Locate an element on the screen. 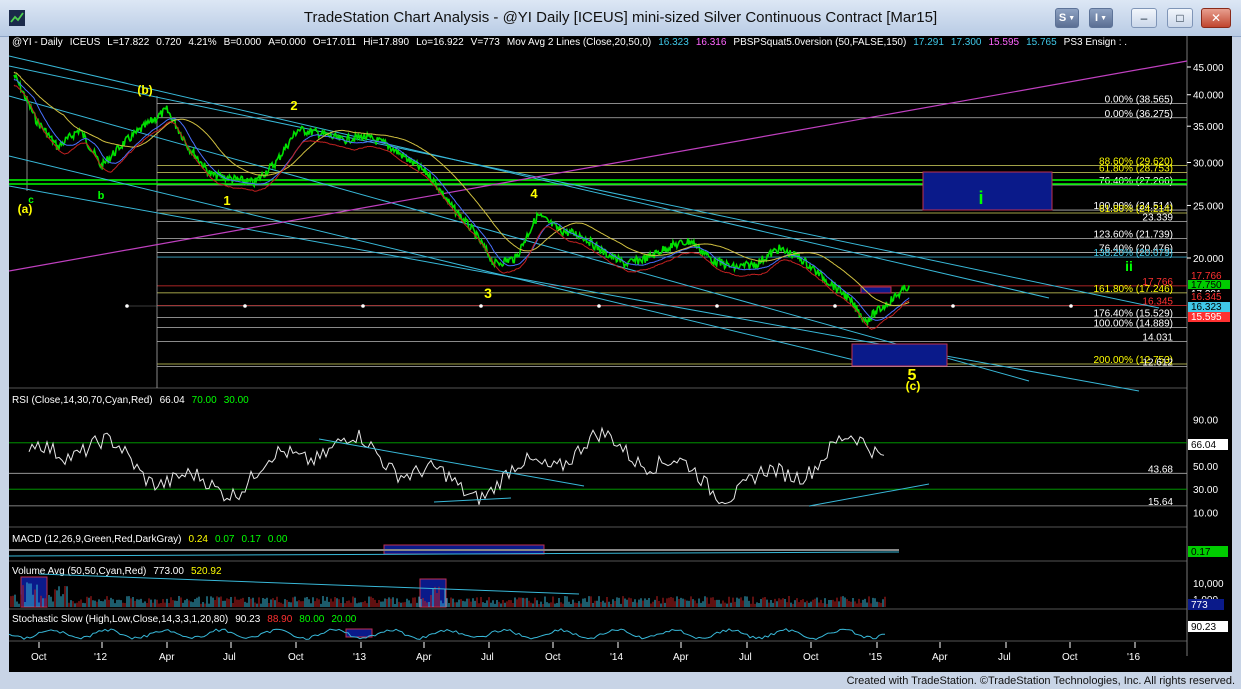 The width and height of the screenshot is (1241, 689). rsi-header-text: 70.00 is located at coordinates (204, 400).